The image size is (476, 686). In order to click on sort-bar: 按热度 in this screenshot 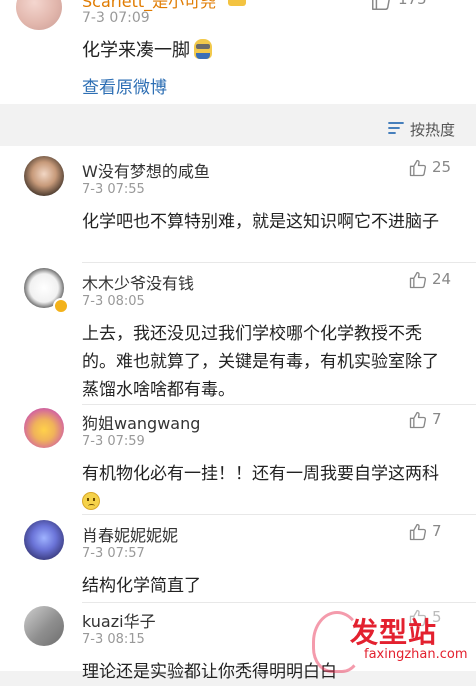, I will do `click(238, 129)`.